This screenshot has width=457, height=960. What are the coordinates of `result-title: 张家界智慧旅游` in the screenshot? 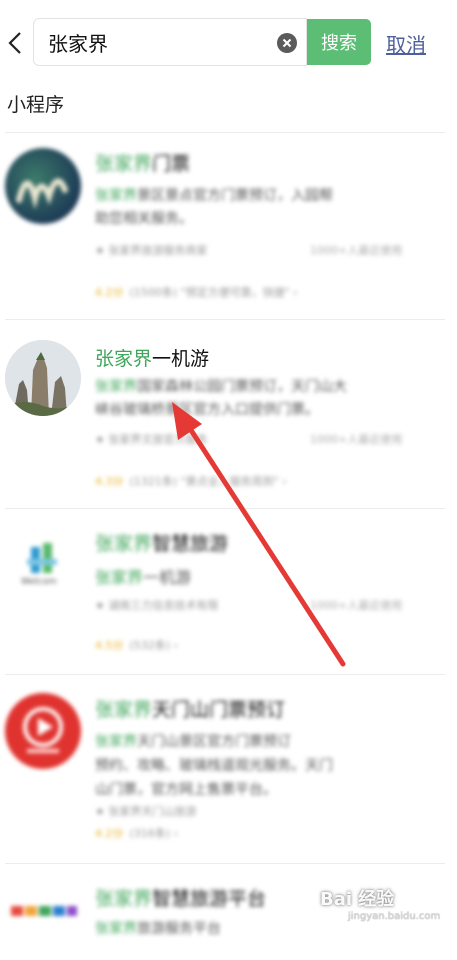 It's located at (162, 544).